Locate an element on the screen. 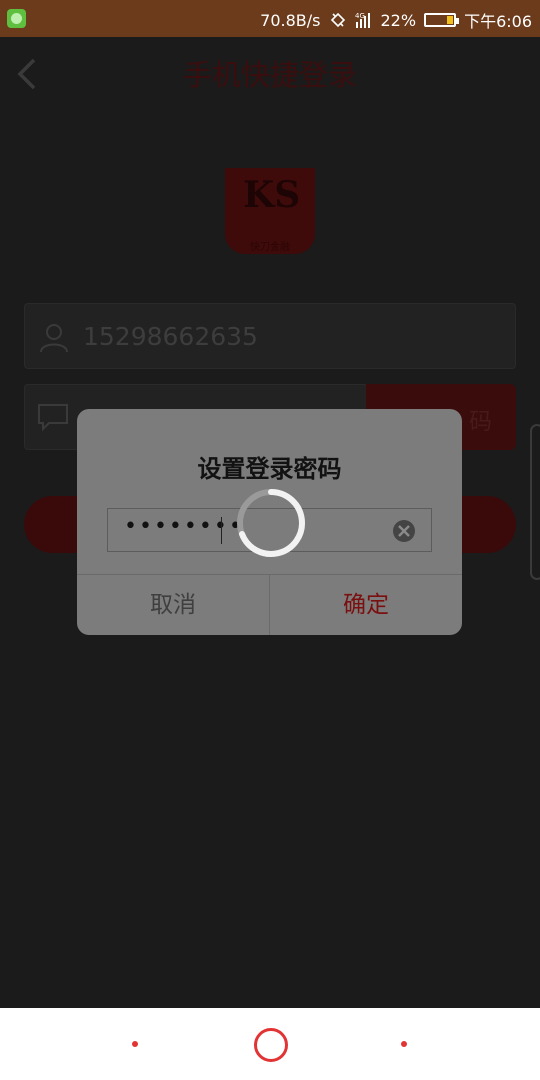  page-title: 手机快捷登录 is located at coordinates (269, 75).